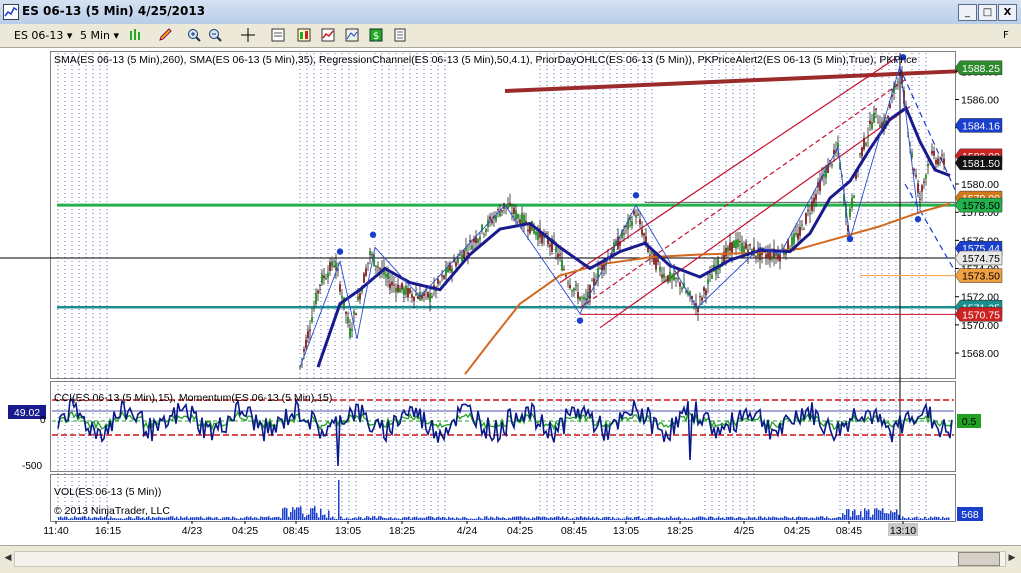 This screenshot has height=573, width=1021. Describe the element at coordinates (352, 35) in the screenshot. I see `strategies-icon` at that location.